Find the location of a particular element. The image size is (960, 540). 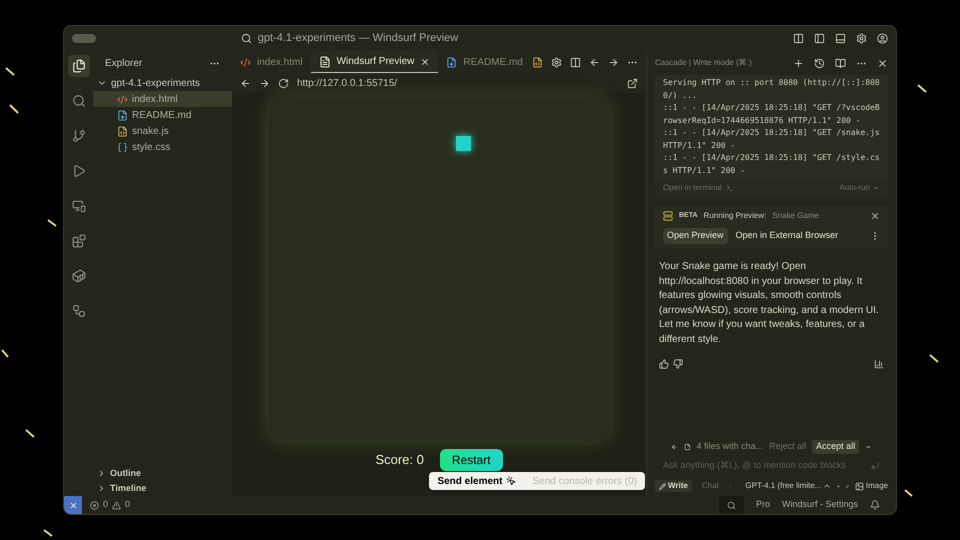

accept-all-button: Accept all is located at coordinates (836, 447).